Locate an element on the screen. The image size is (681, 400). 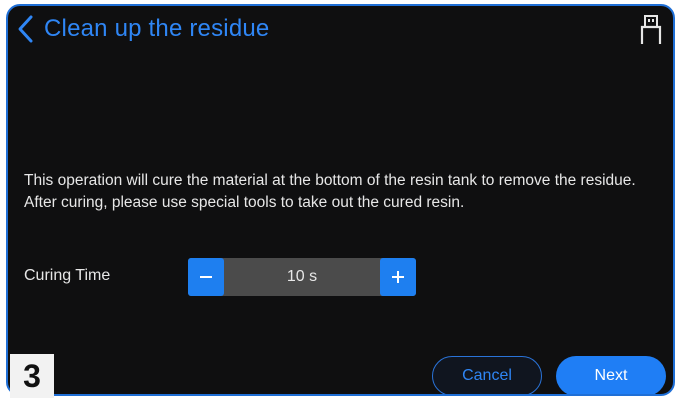
minus-icon is located at coordinates (206, 277).